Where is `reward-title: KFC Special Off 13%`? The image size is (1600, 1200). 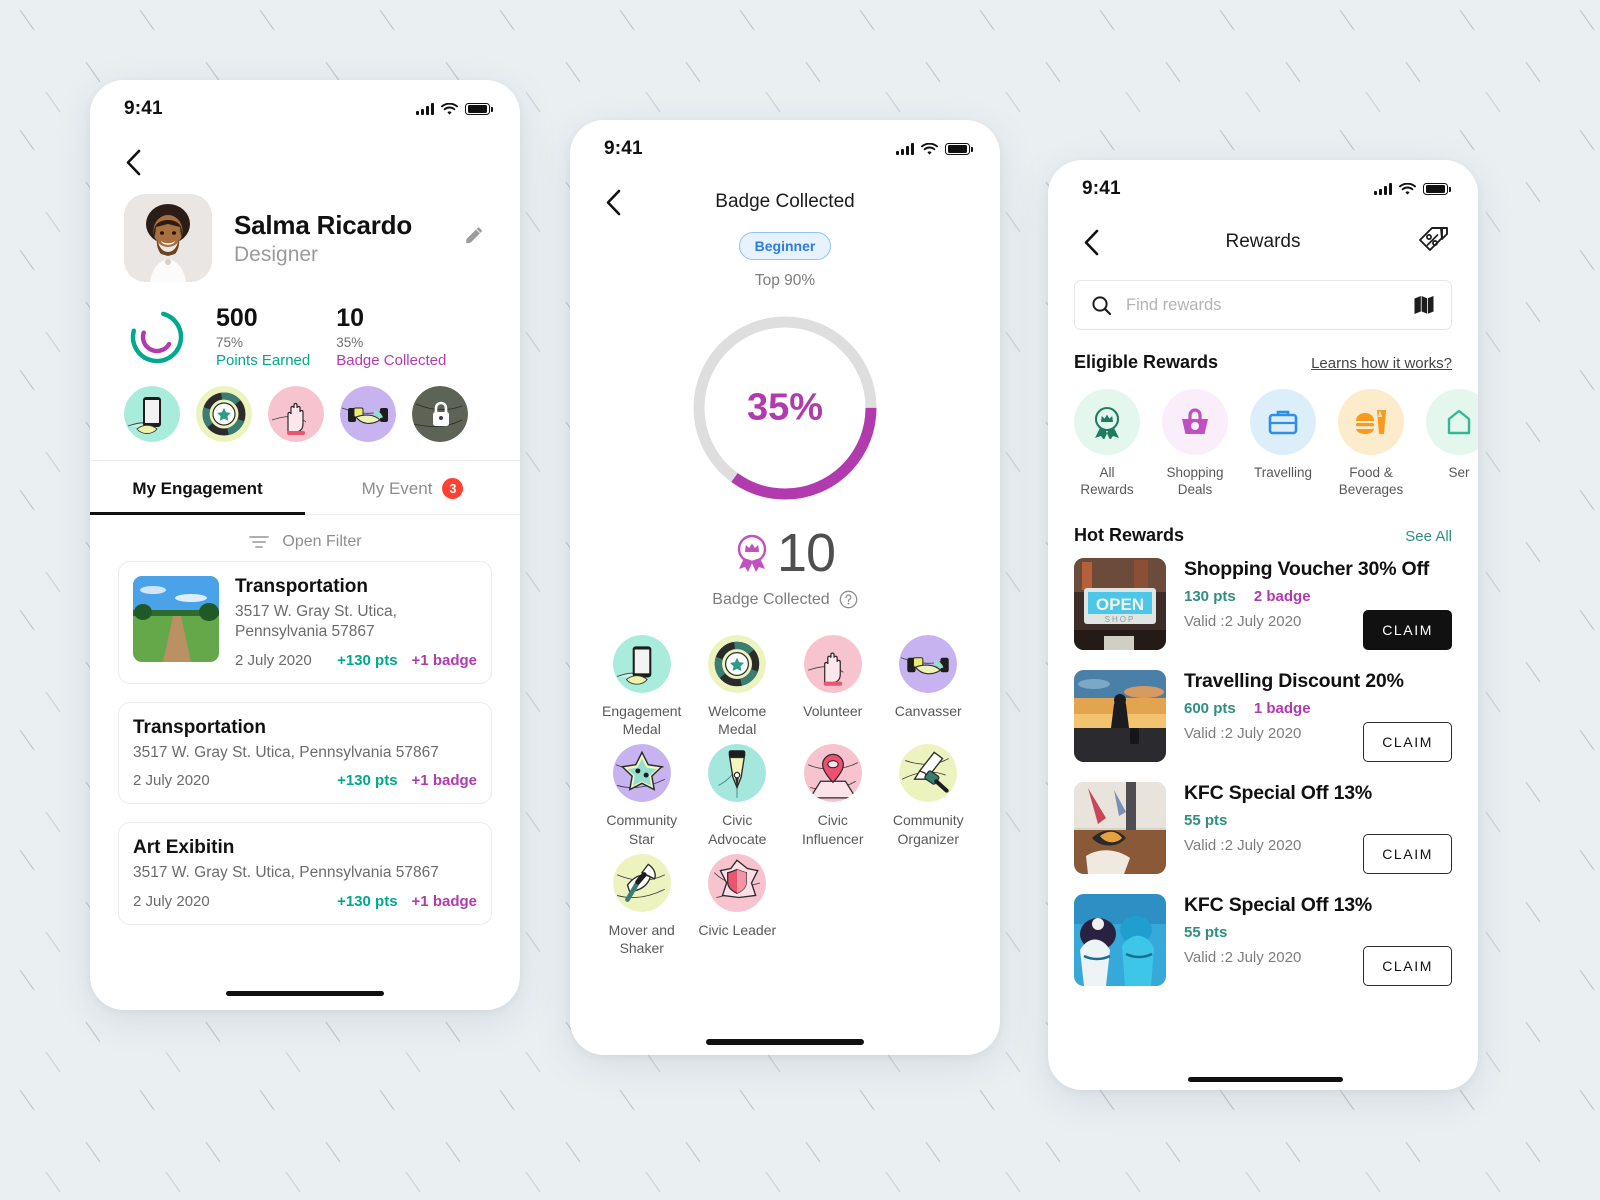 reward-title: KFC Special Off 13% is located at coordinates (1278, 904).